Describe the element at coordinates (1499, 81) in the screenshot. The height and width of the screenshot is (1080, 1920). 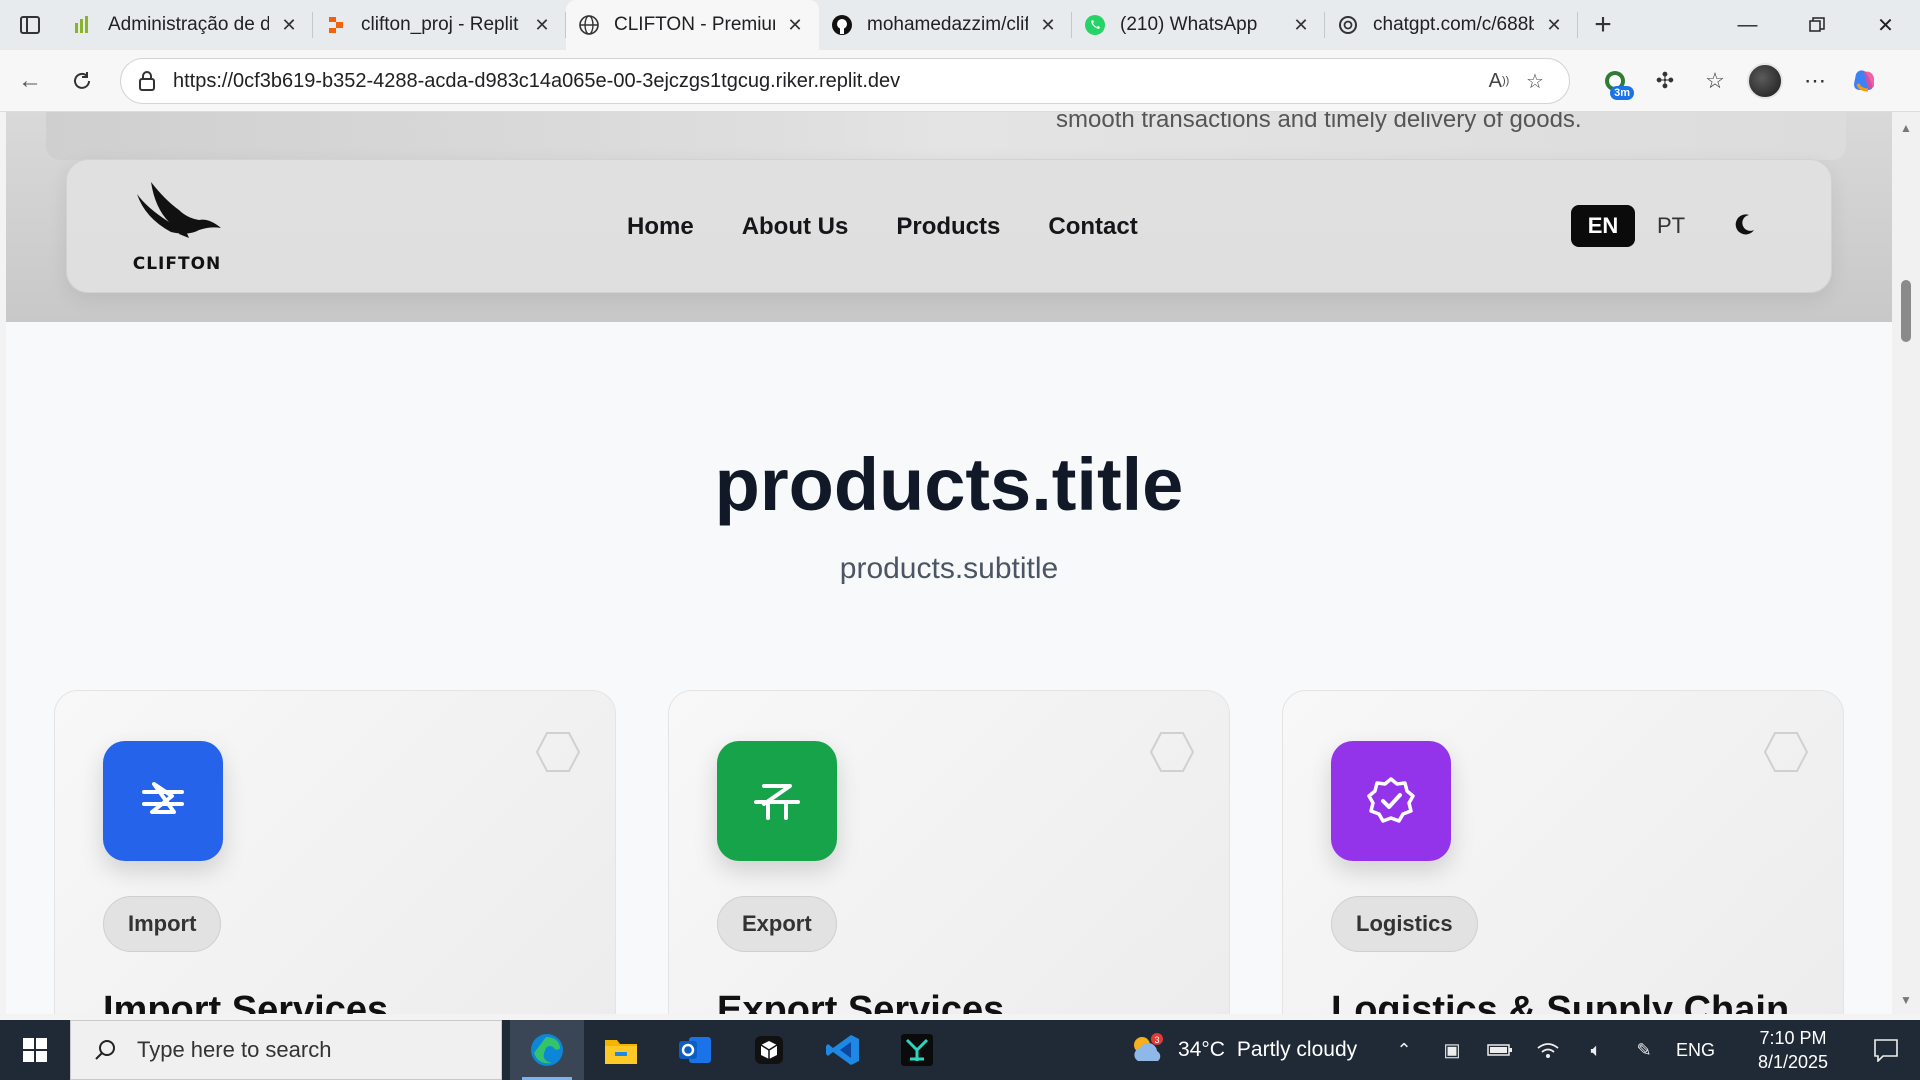
I see `read-aloud-icon: A))` at that location.